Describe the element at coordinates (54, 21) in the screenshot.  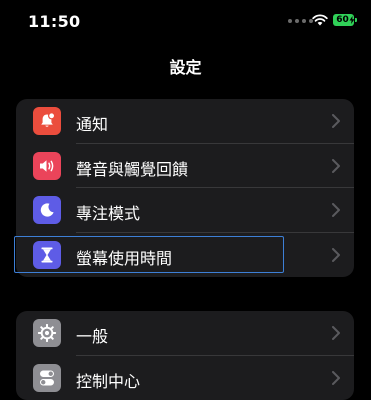
I see `status-time: 11:50` at that location.